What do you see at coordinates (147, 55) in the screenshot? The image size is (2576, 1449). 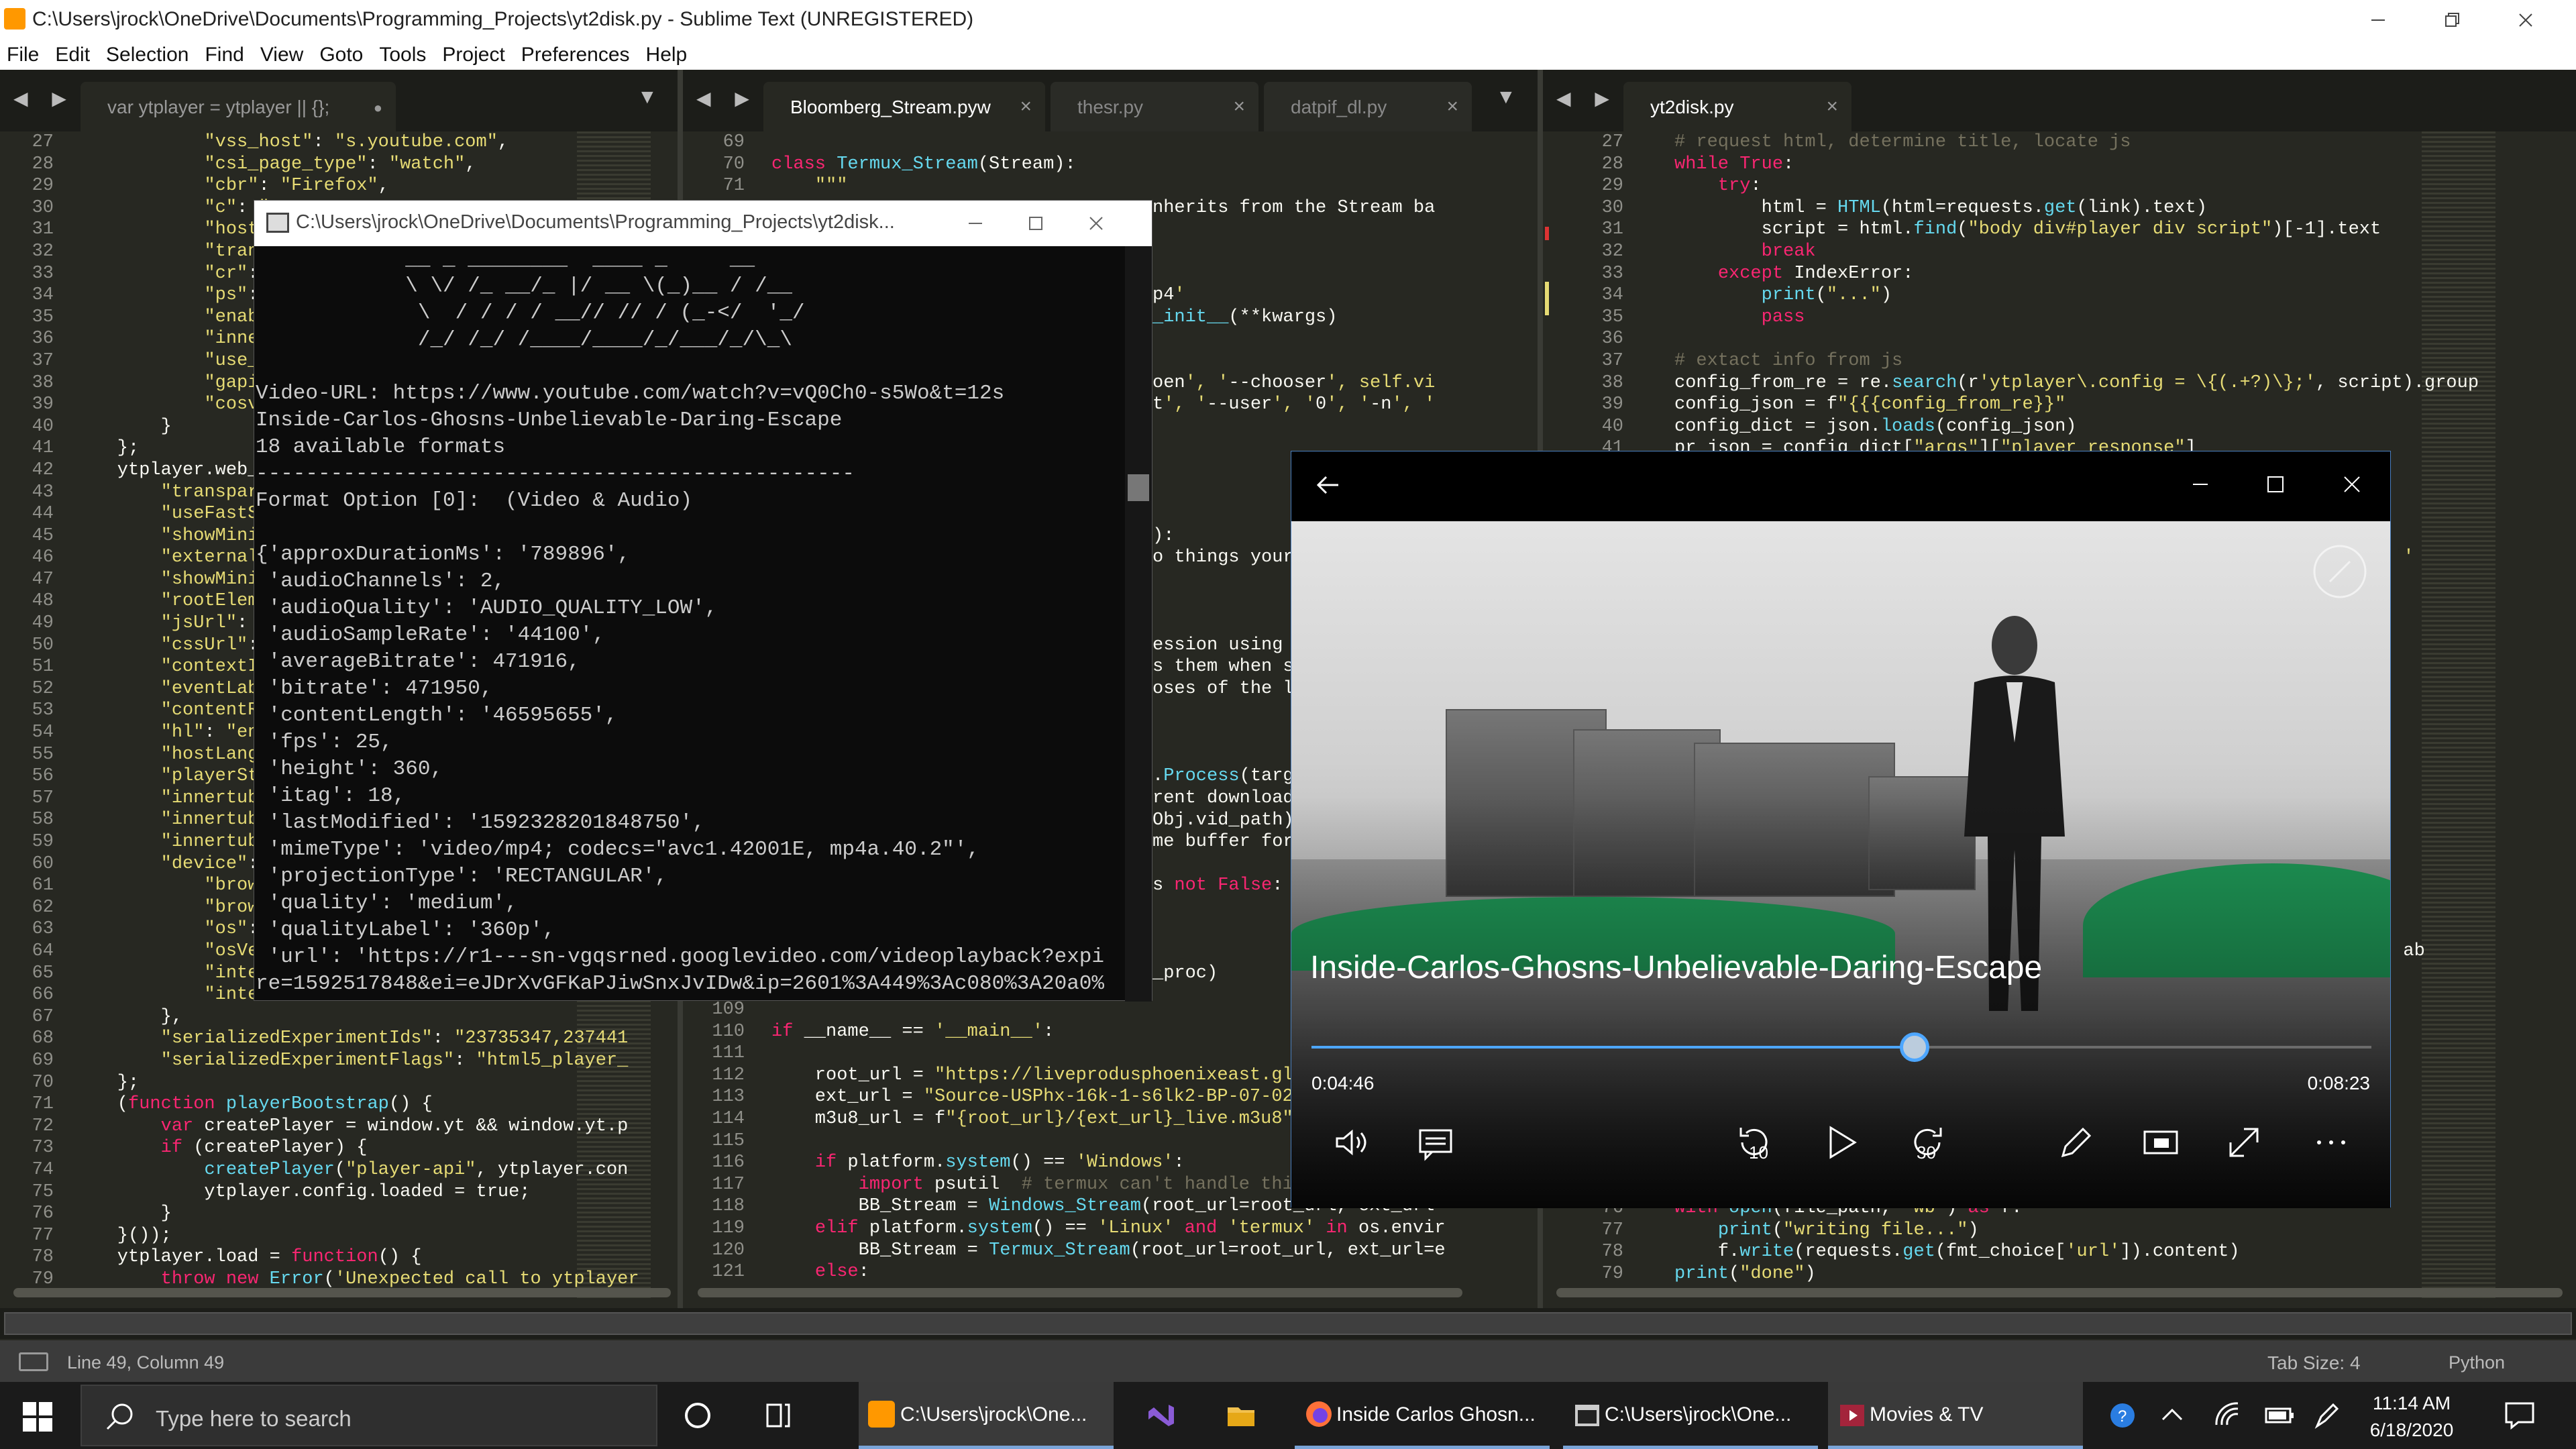 I see `menu-selection: Selection` at bounding box center [147, 55].